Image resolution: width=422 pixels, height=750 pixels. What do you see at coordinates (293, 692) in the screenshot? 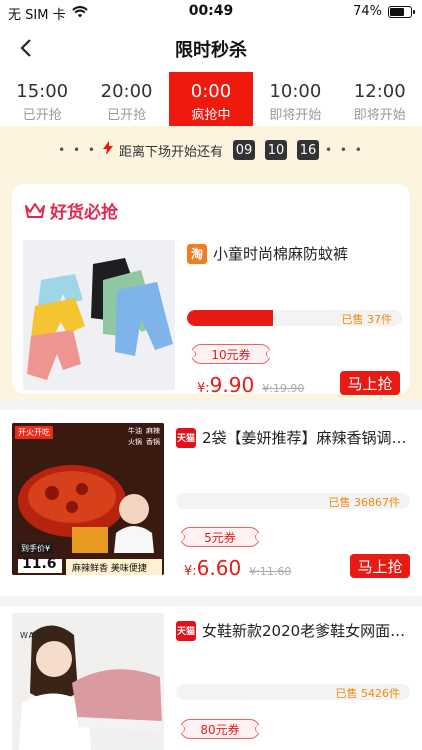
I see `sold-progress-bar: 已售 5426件` at bounding box center [293, 692].